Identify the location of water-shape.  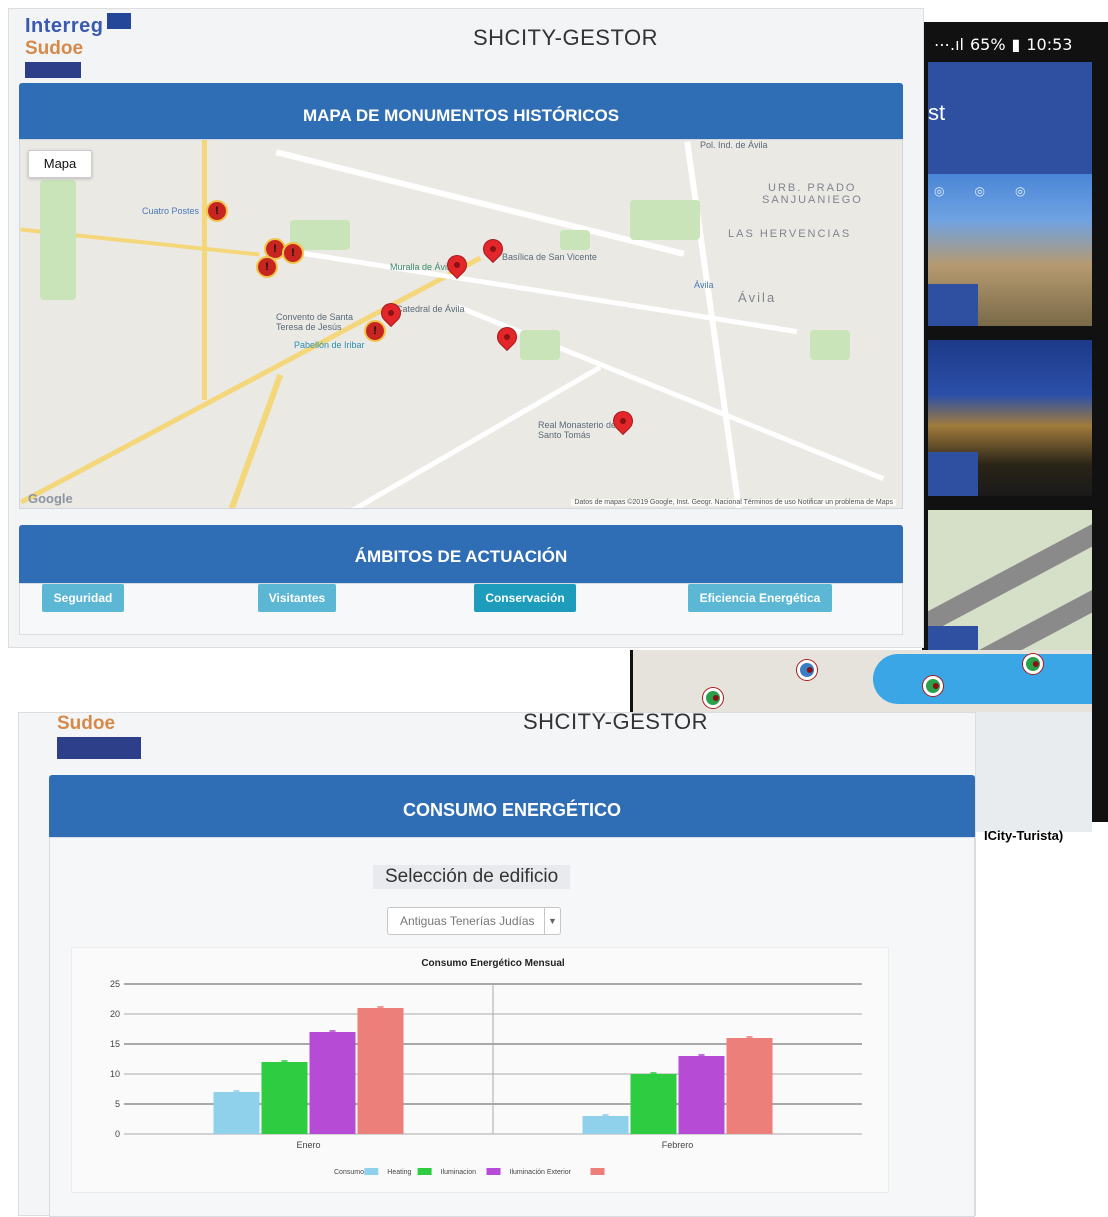
(982, 679).